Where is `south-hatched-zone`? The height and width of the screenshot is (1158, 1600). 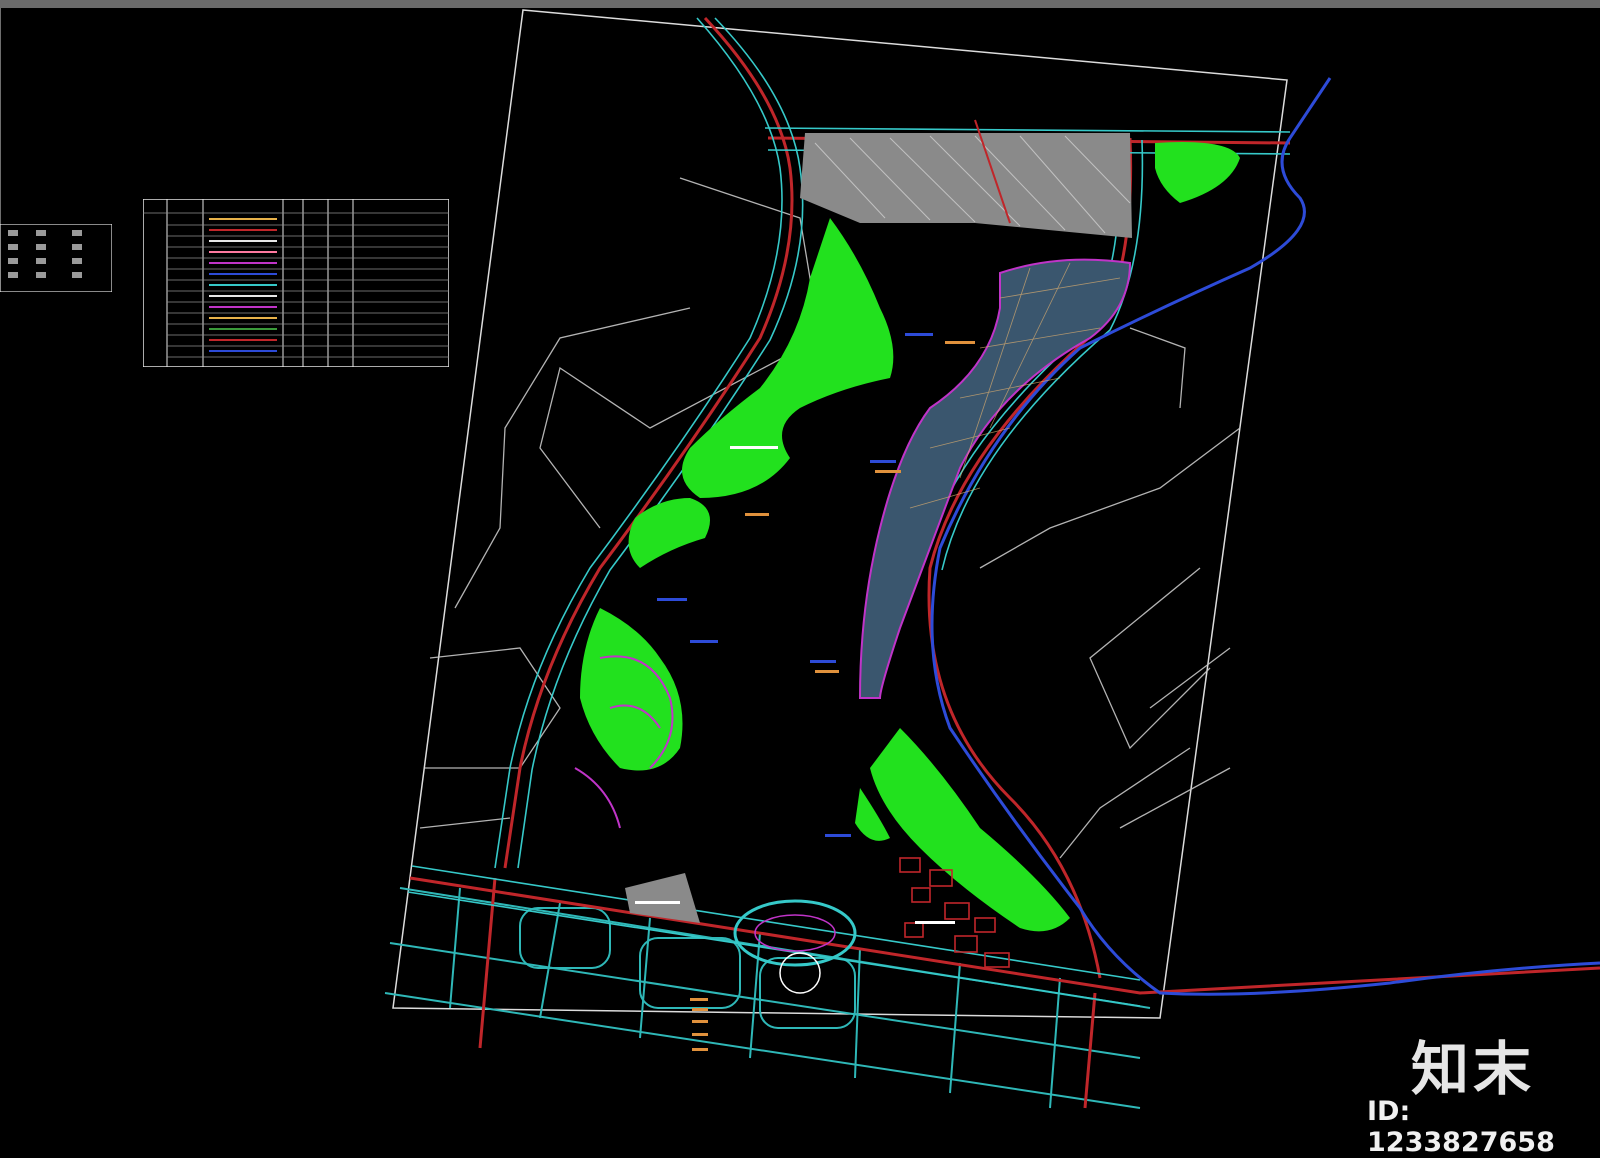 south-hatched-zone is located at coordinates (662, 898).